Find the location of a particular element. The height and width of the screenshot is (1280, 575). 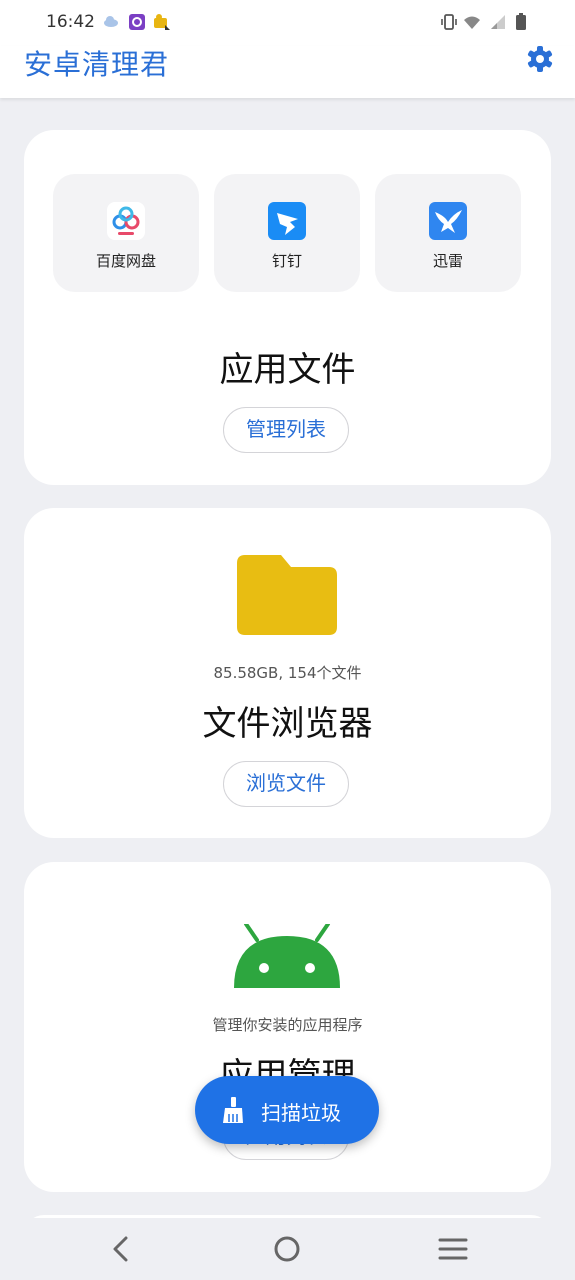

app-tile-label: 迅雷 is located at coordinates (447, 261).